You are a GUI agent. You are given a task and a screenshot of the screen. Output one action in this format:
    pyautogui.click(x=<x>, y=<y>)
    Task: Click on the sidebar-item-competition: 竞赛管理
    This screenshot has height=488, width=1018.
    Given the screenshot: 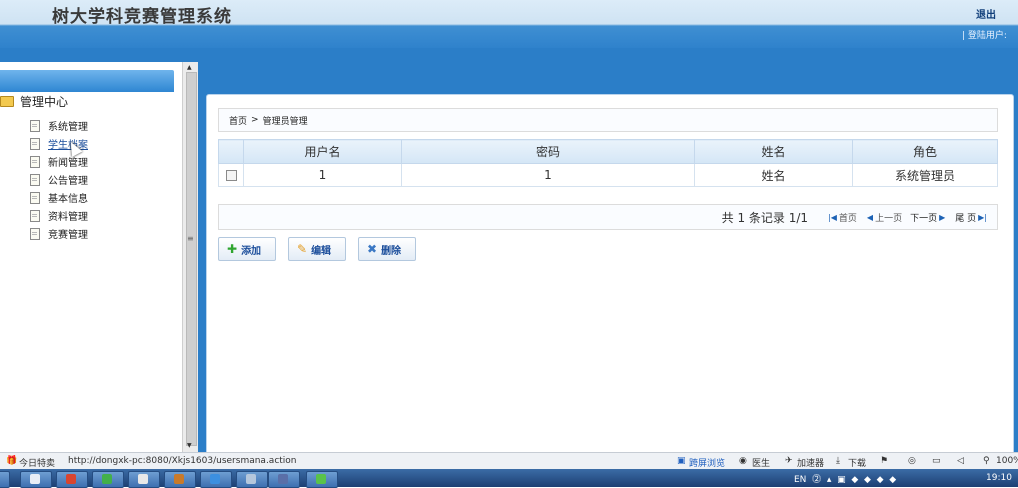 What is the action you would take?
    pyautogui.click(x=59, y=233)
    